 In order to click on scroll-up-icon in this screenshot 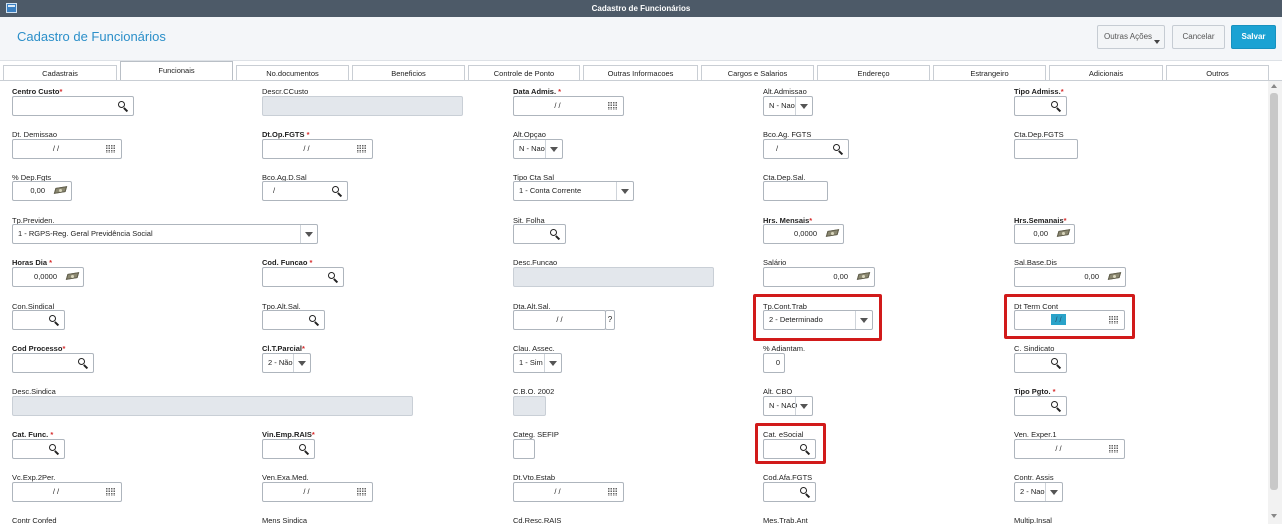, I will do `click(1274, 86)`.